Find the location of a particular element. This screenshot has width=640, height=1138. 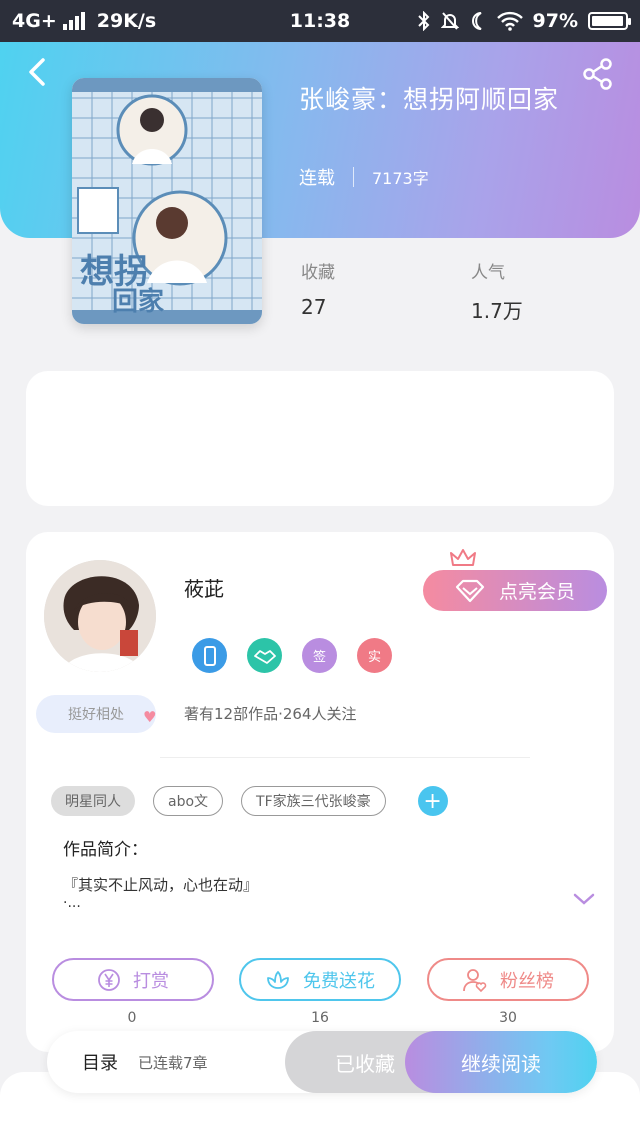

chapter-count: 已连载7章 is located at coordinates (173, 1062).